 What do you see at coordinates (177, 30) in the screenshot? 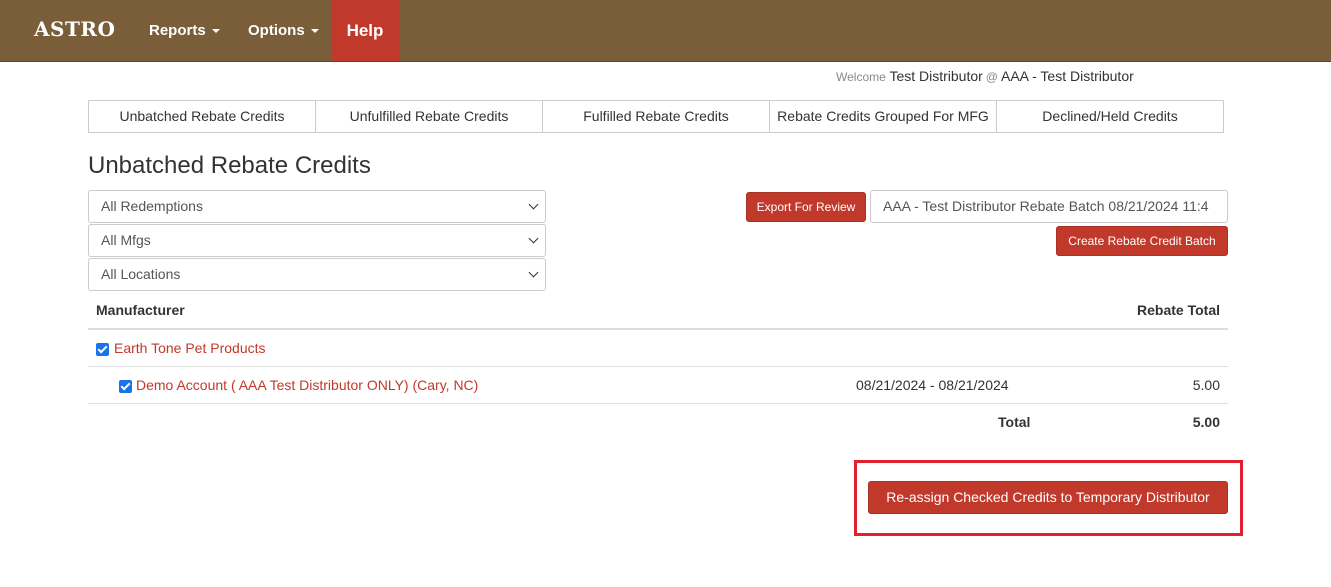
I see `nav-reports-label: Reports` at bounding box center [177, 30].